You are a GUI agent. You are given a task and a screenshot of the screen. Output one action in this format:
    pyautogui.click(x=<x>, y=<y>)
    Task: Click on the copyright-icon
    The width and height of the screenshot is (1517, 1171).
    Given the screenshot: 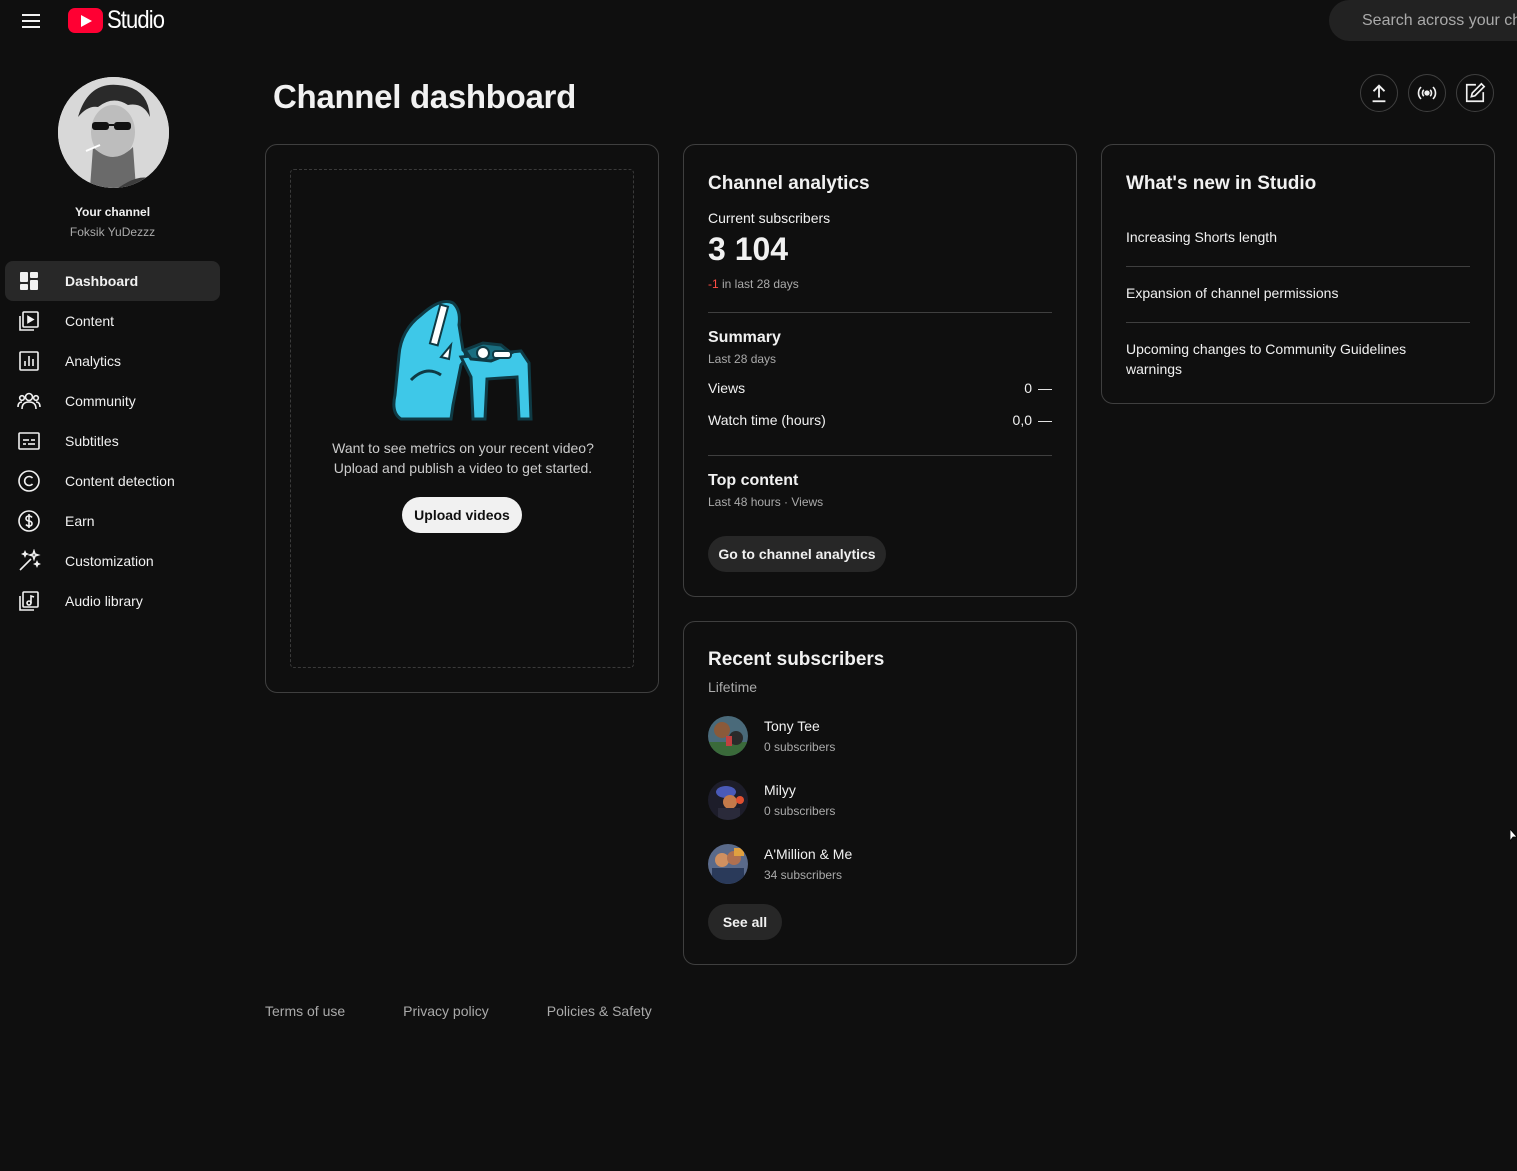 What is the action you would take?
    pyautogui.click(x=29, y=481)
    